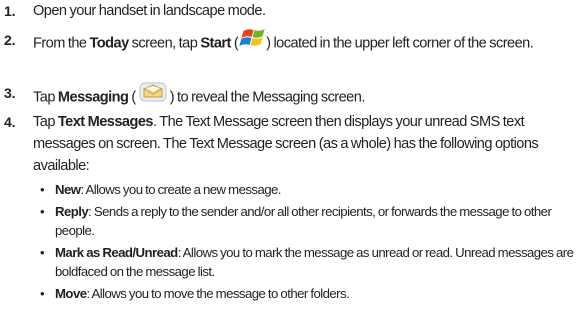 The width and height of the screenshot is (587, 335). Describe the element at coordinates (10, 122) in the screenshot. I see `step-number: 4.` at that location.